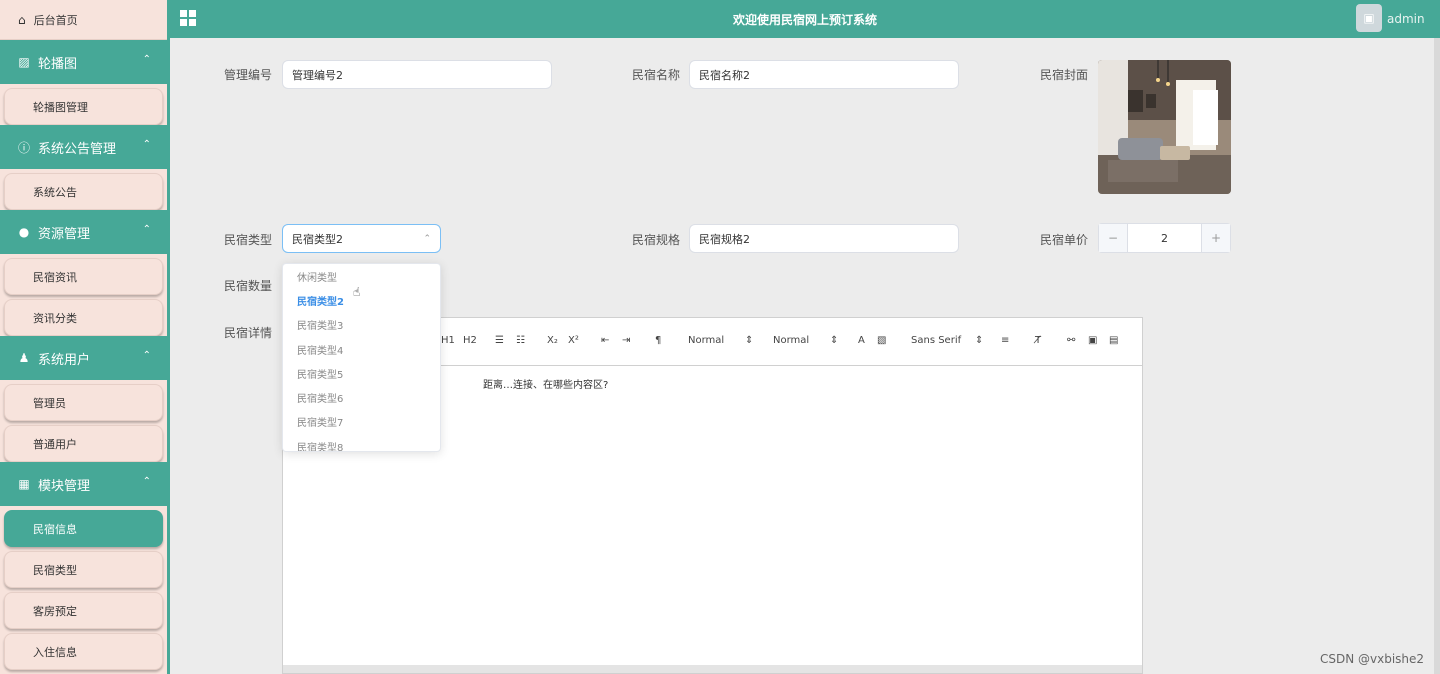 The width and height of the screenshot is (1440, 674). I want to click on video-icon: ▤, so click(1113, 340).